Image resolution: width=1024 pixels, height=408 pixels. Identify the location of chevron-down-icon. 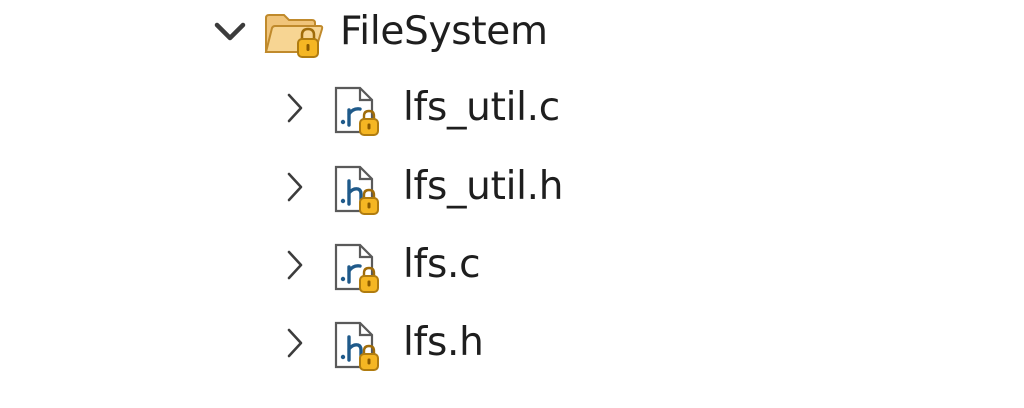
(230, 32).